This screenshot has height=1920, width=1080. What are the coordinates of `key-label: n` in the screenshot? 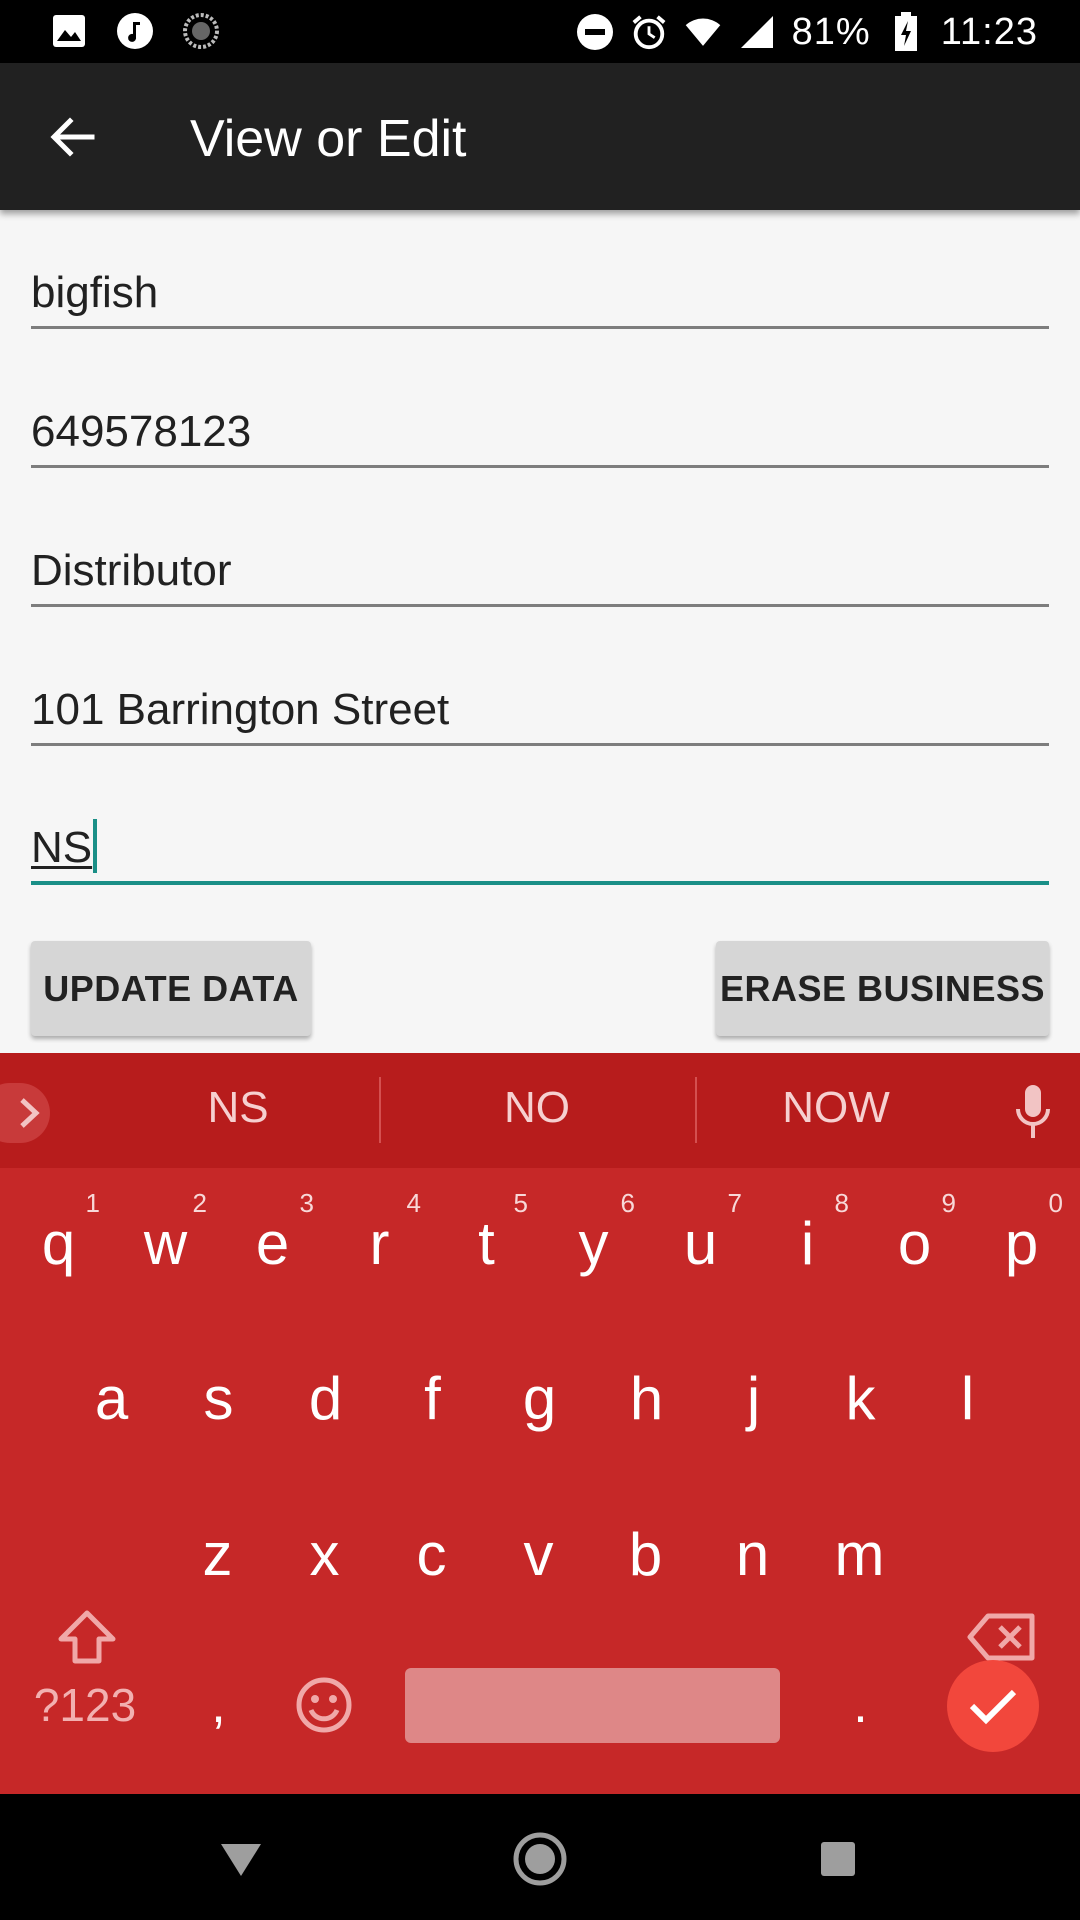 It's located at (752, 1554).